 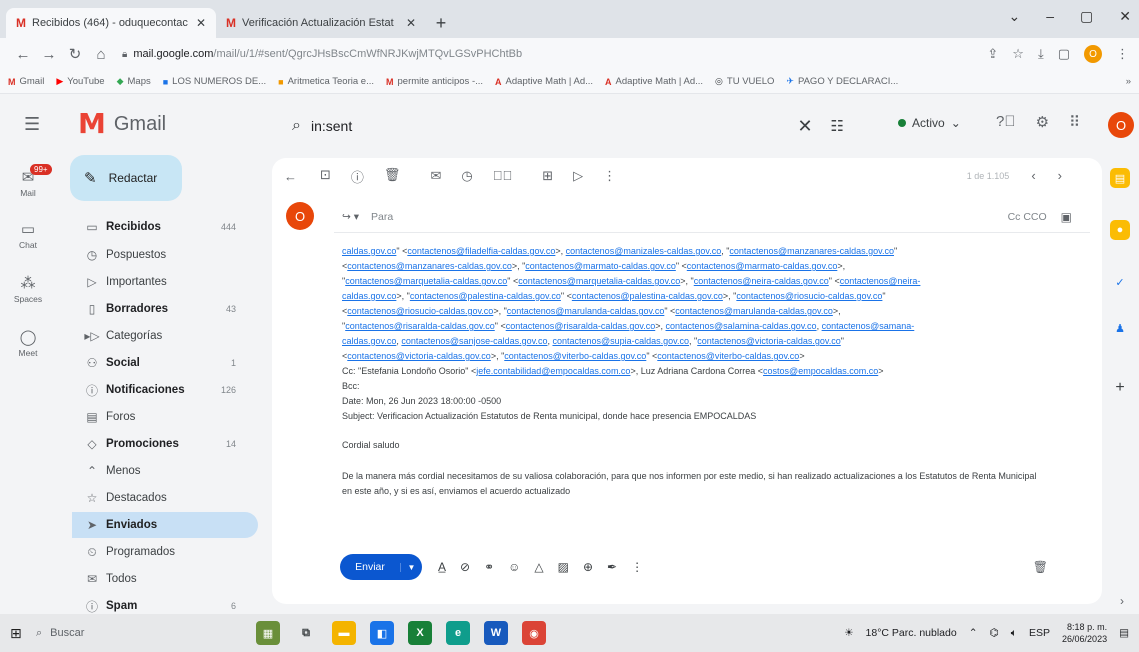 I want to click on cc-email-link: jefe.contabilidad@empocaldas.com.co, so click(x=553, y=371).